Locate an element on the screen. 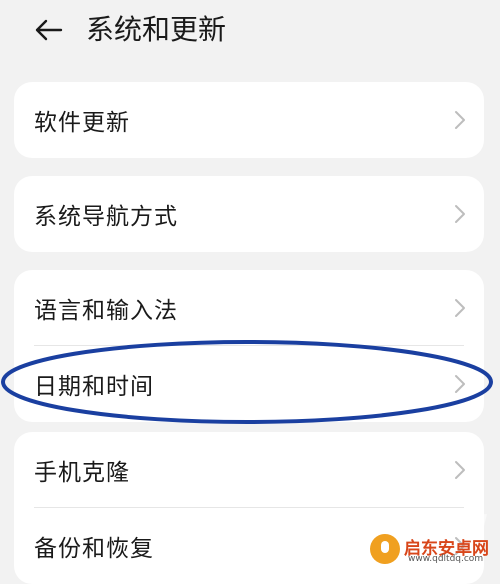  menu-item-software-update: 软件更新 is located at coordinates (249, 120).